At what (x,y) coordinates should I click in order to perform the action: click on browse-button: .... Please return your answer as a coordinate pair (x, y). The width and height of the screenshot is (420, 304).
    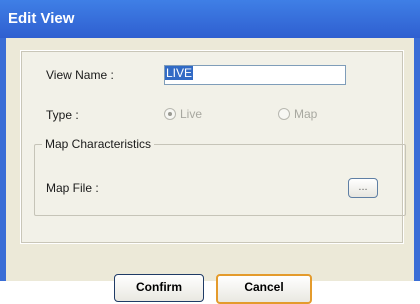
    Looking at the image, I should click on (363, 188).